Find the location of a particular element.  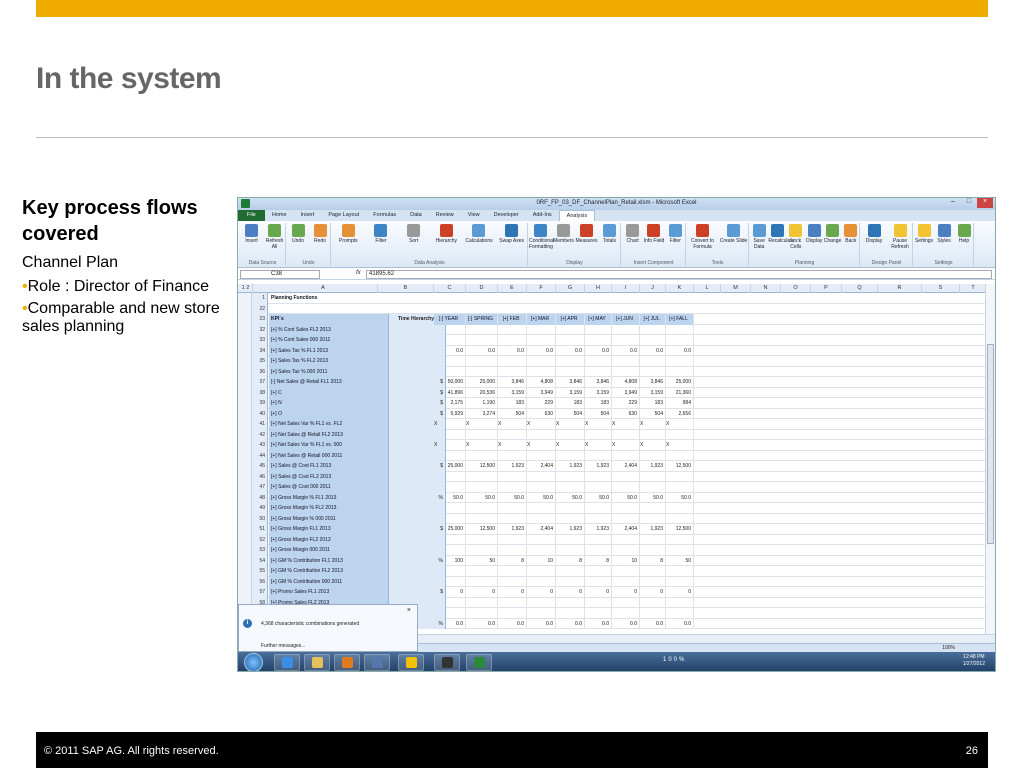

tab-home: Home is located at coordinates (279, 215).